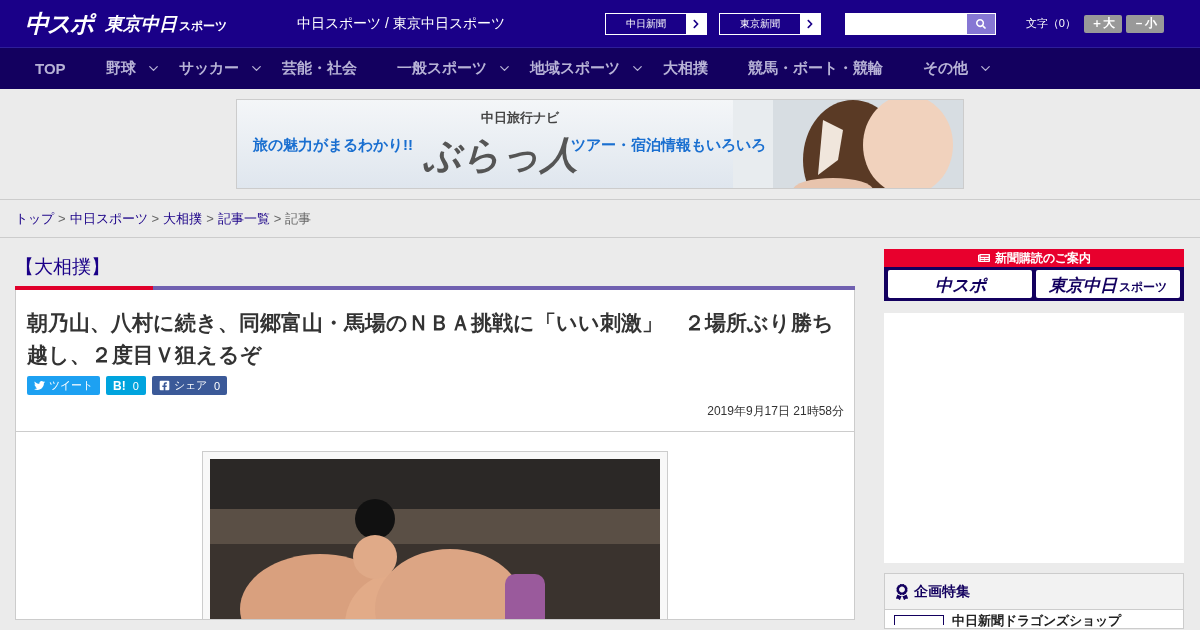 This screenshot has width=1200, height=630. I want to click on breadcrumb-link: 中日スポーツ, so click(108, 218).